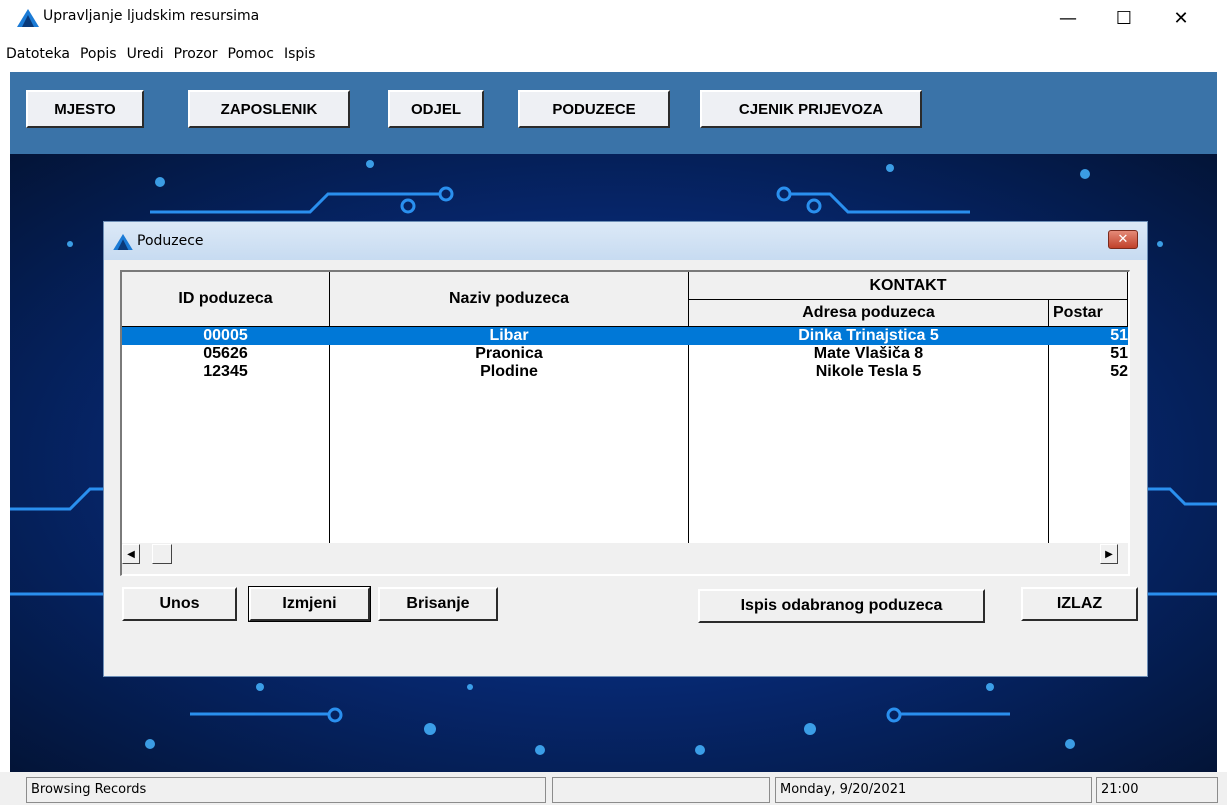  Describe the element at coordinates (625, 354) in the screenshot. I see `table-row: 05626 Praonica Mate Vlašiča 8 51` at that location.